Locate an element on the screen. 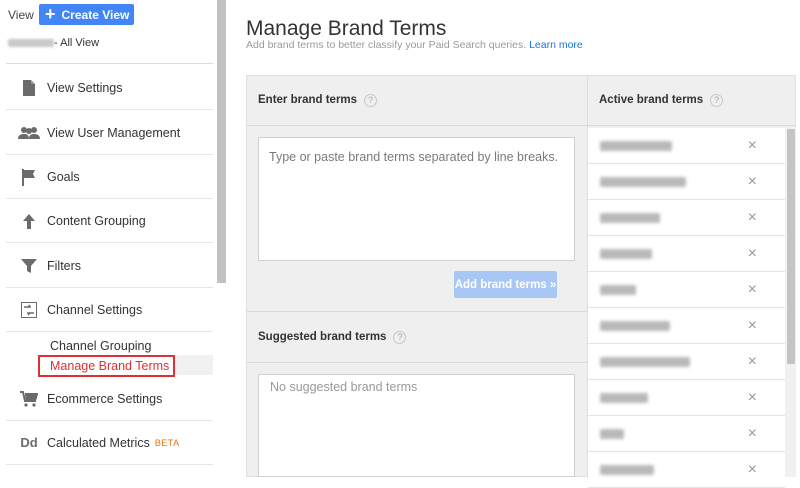  sidebar-divider is located at coordinates (109, 63).